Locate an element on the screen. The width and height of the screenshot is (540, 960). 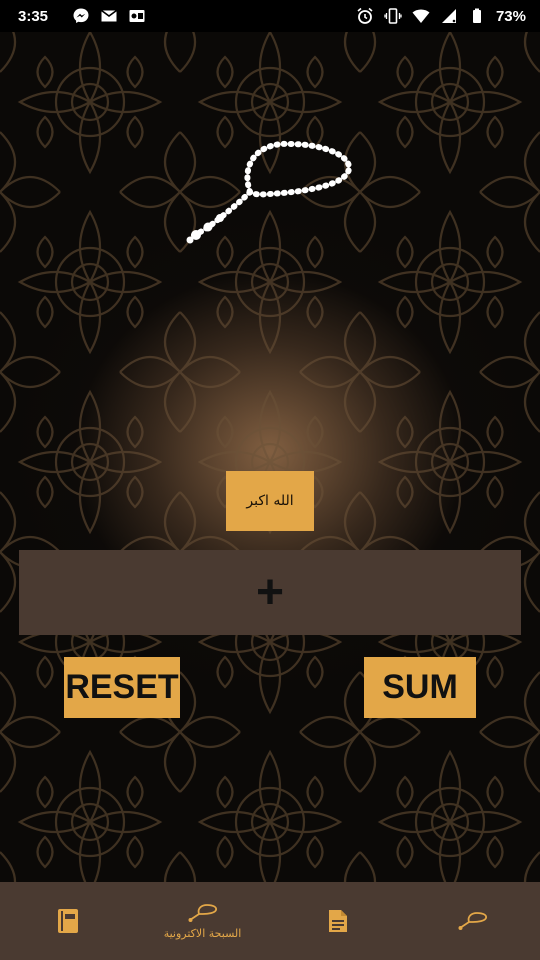
status-right: 73% is located at coordinates (441, 16).